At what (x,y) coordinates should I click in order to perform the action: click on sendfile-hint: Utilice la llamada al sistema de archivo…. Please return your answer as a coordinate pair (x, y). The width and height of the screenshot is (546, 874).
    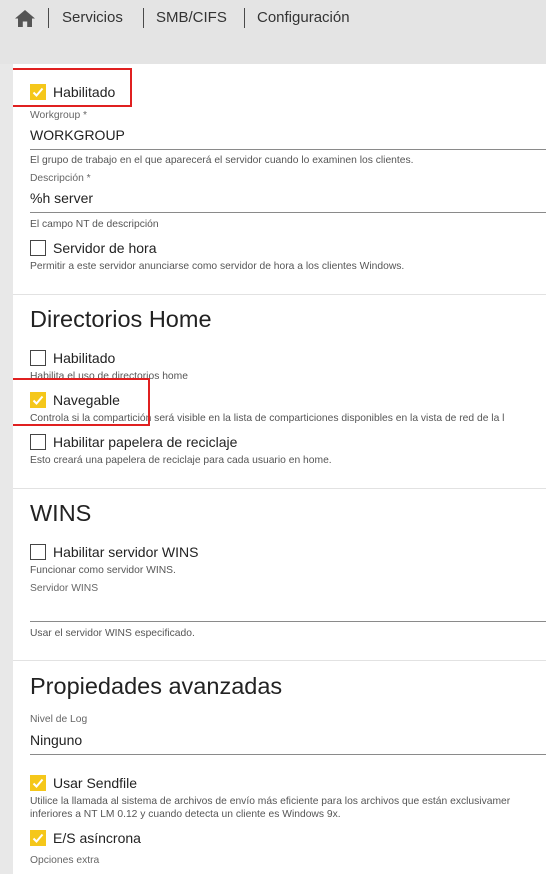
    Looking at the image, I should click on (270, 801).